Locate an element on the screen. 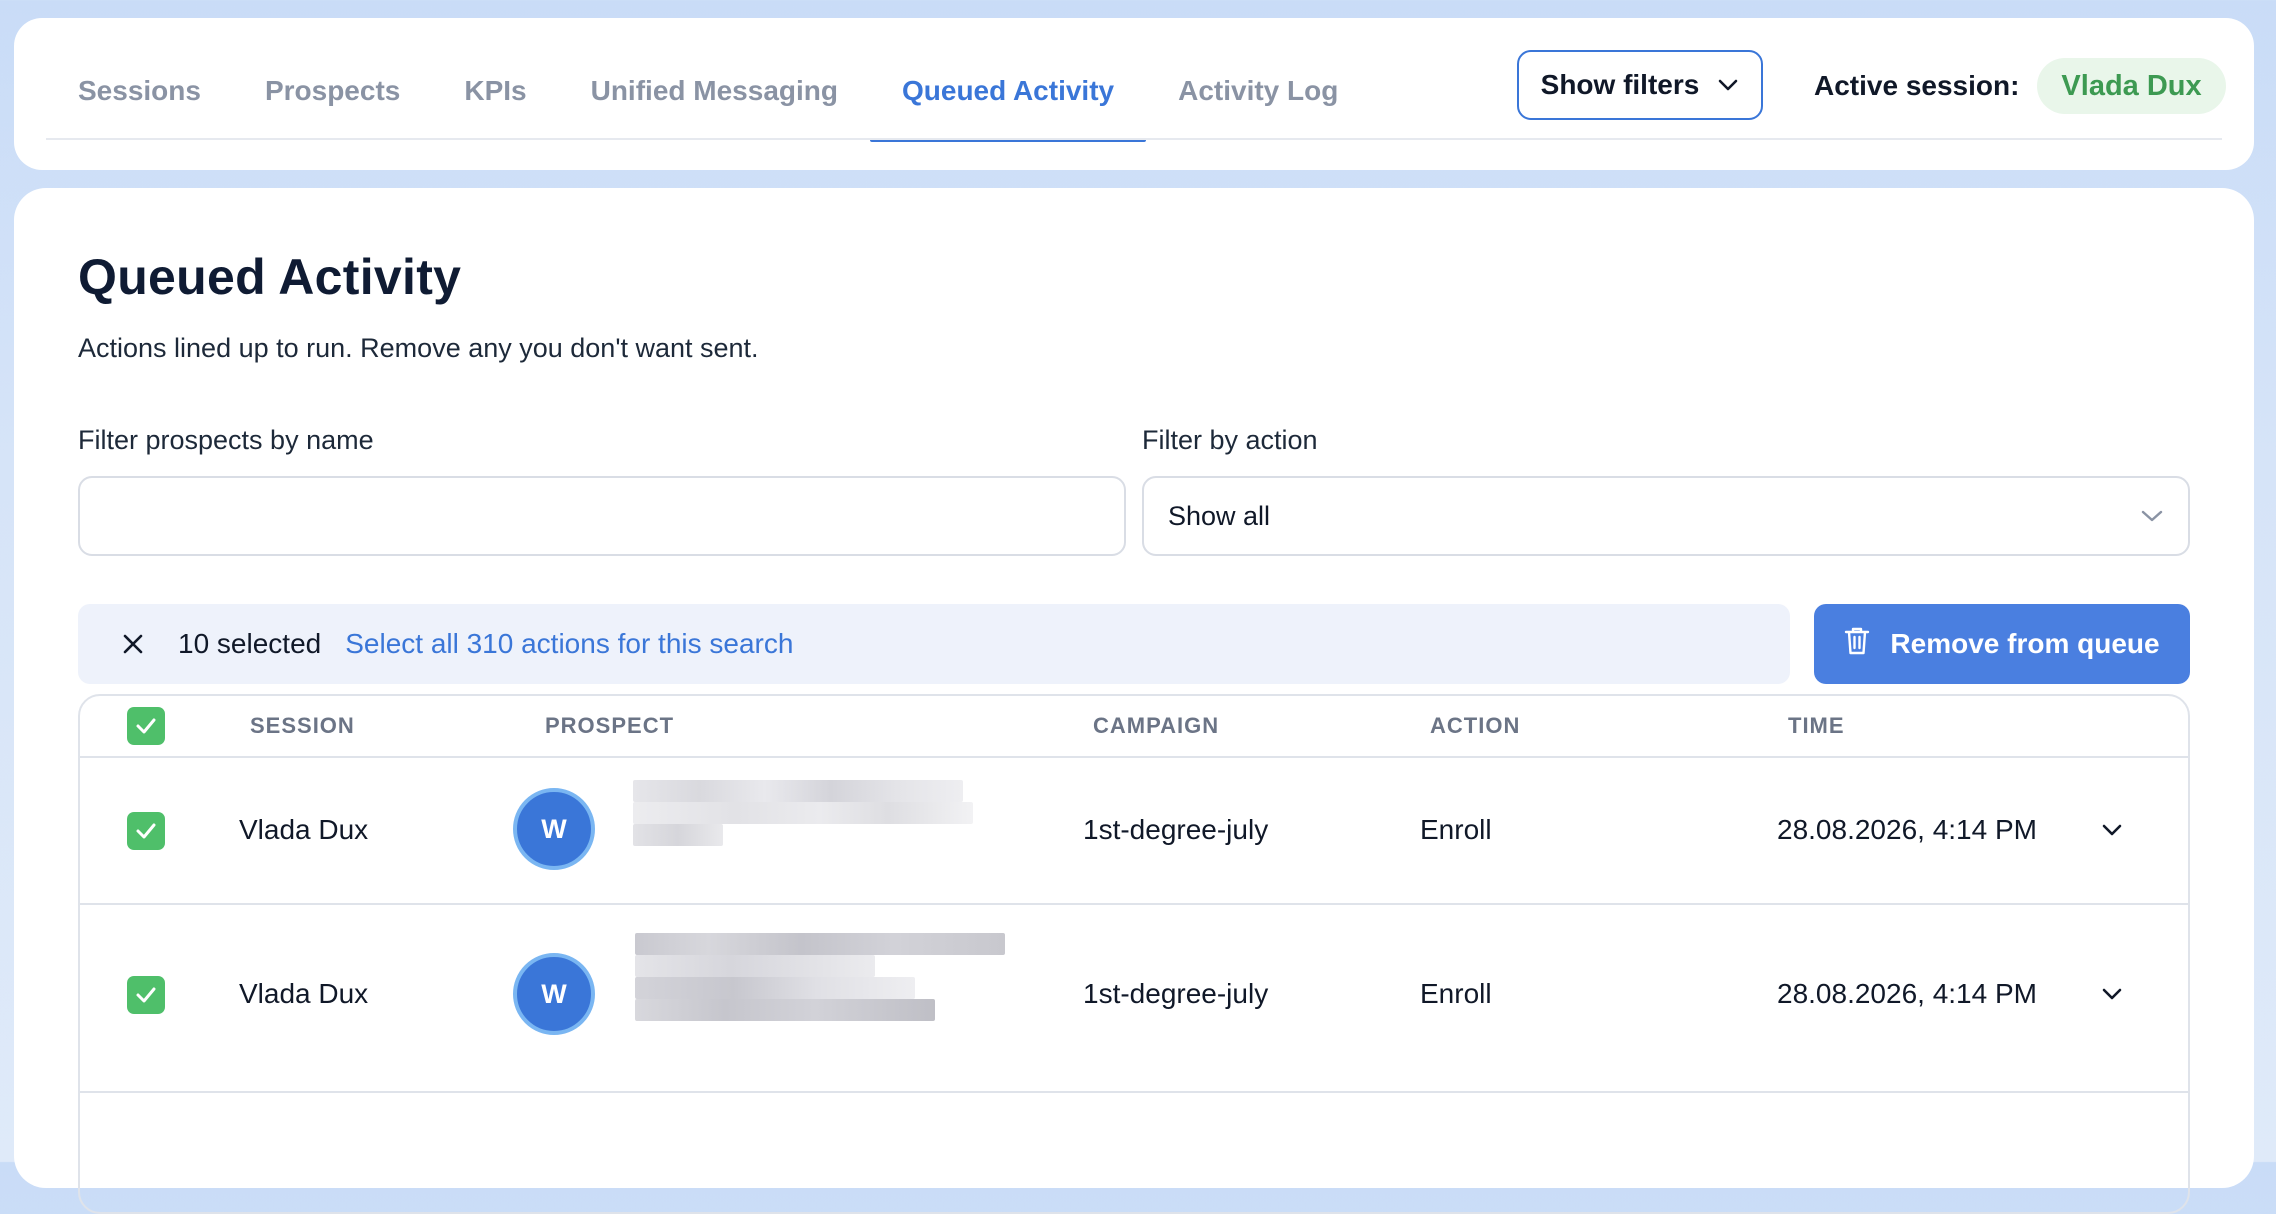 This screenshot has height=1214, width=2276. select-all-link: Select all 310 actions for this search is located at coordinates (569, 644).